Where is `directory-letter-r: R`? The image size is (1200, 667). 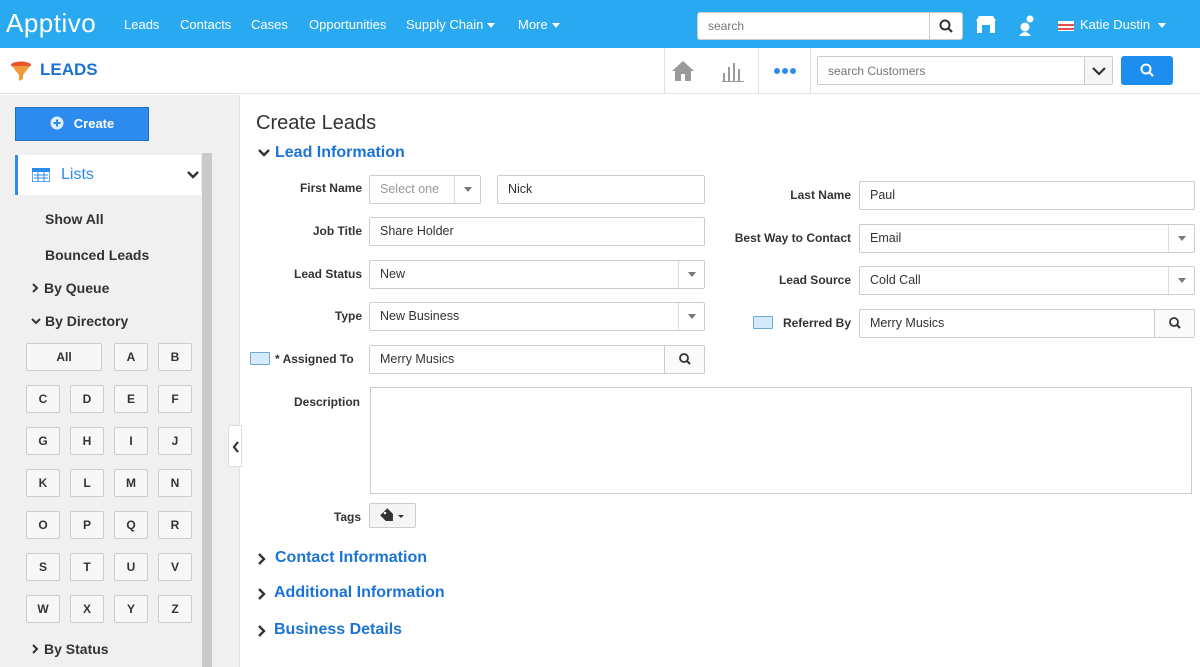
directory-letter-r: R is located at coordinates (175, 525).